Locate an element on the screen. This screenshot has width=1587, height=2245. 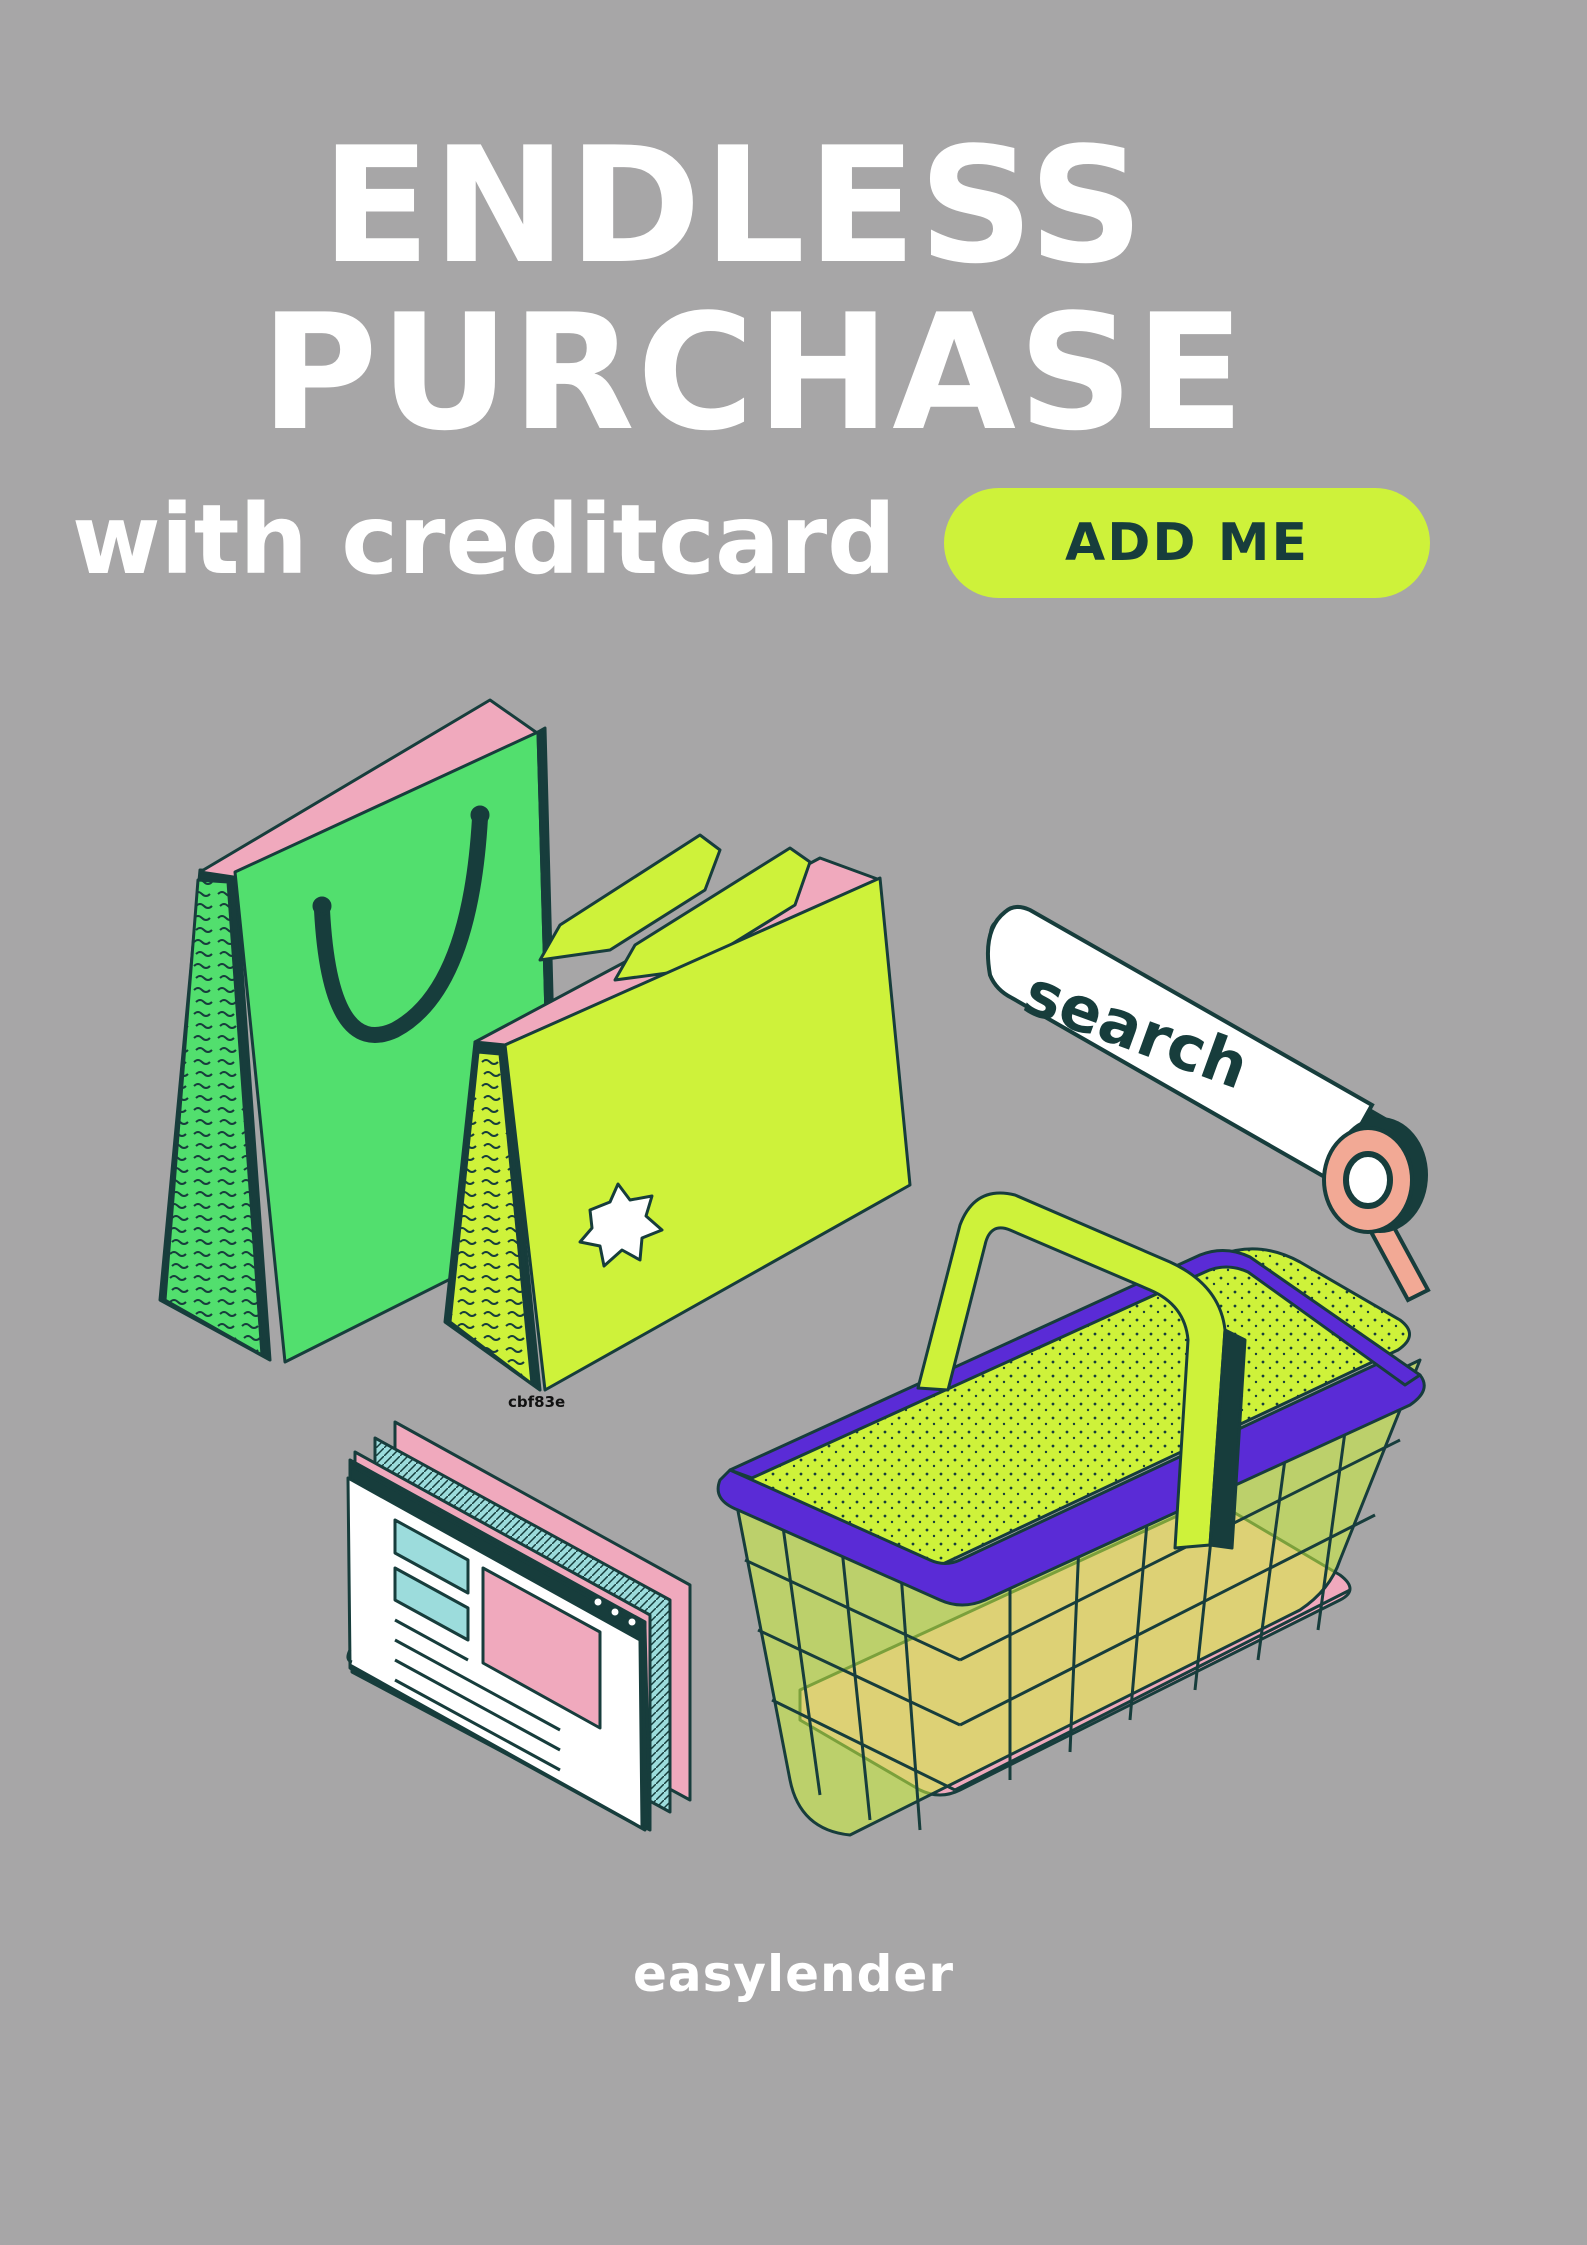
bag-tag-label: cbf83e is located at coordinates (536, 1402).